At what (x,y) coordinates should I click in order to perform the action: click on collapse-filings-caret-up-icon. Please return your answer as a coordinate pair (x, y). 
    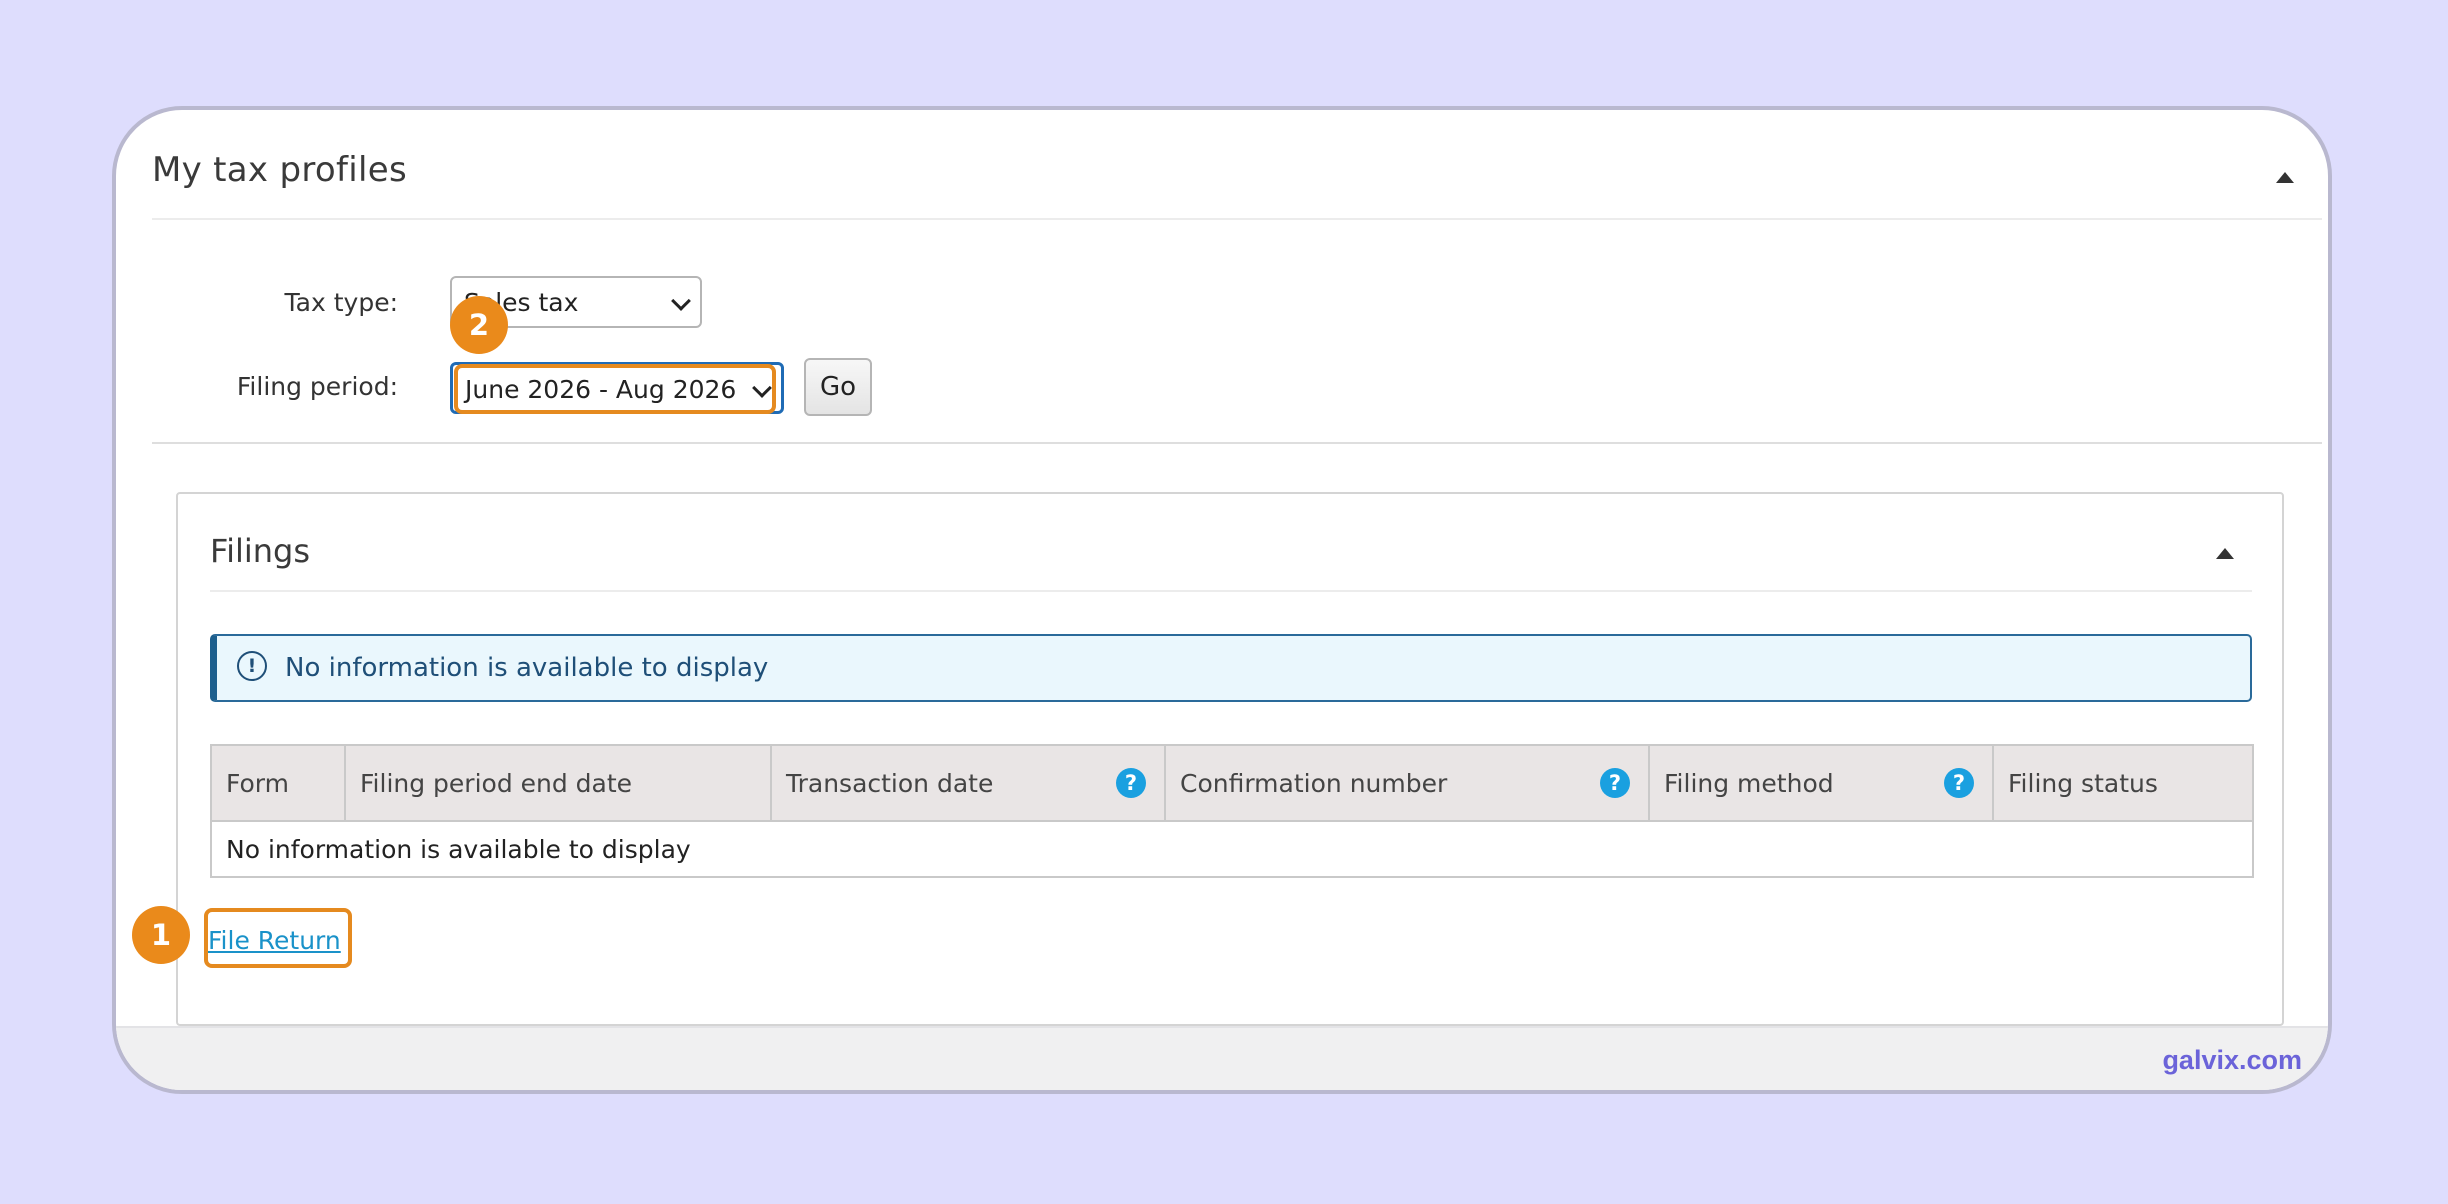
    Looking at the image, I should click on (2225, 553).